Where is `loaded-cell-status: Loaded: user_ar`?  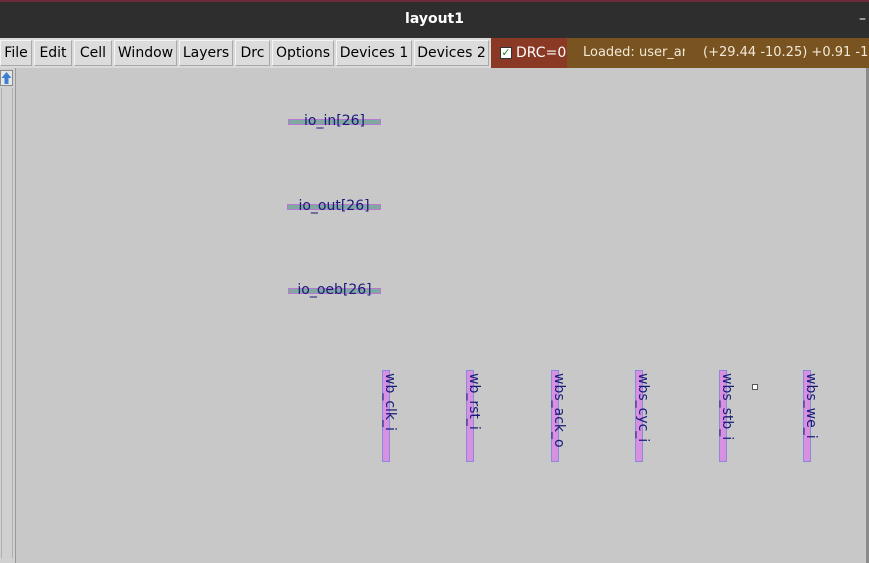
loaded-cell-status: Loaded: user_ar is located at coordinates (634, 52).